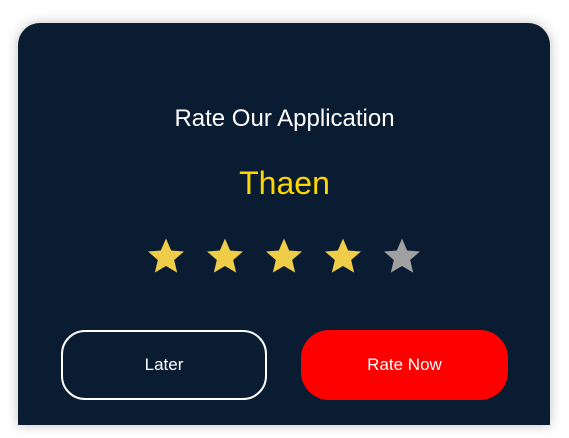 This screenshot has width=569, height=438. I want to click on star-rating, so click(284, 256).